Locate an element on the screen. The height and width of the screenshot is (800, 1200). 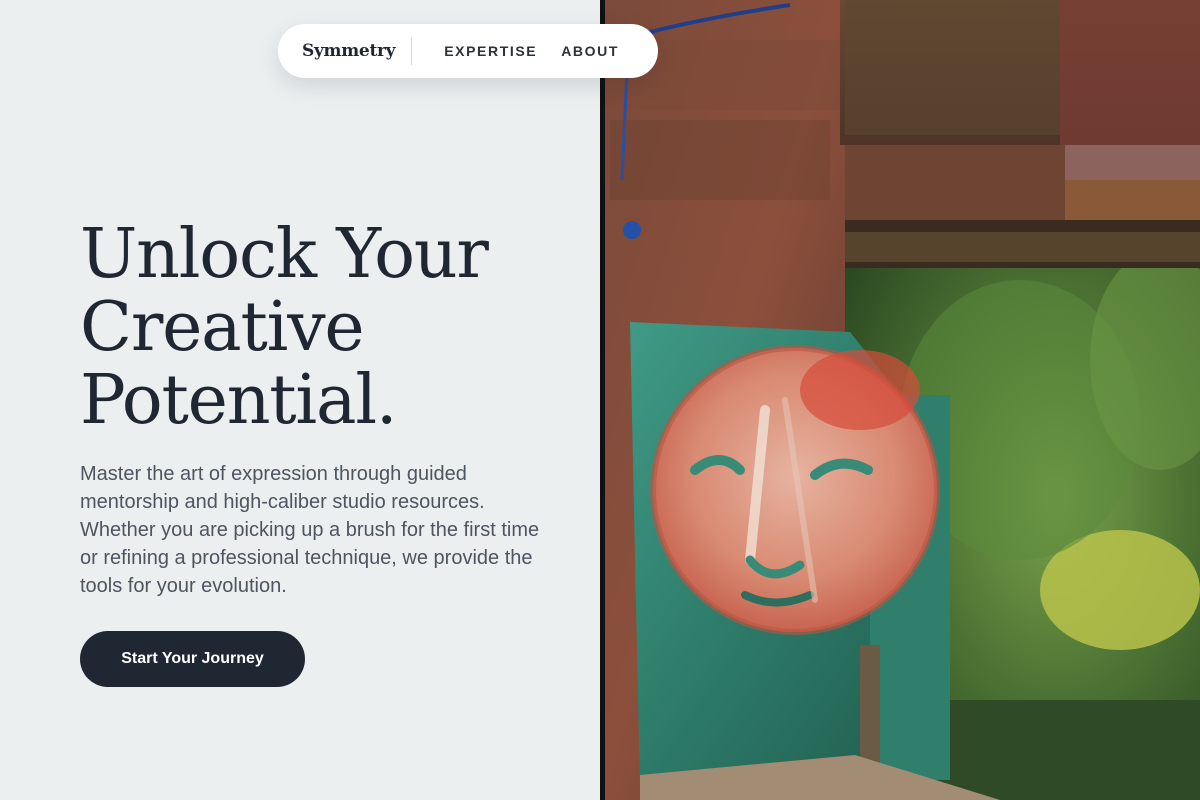
top-nav: Symmetry EXPERTISE ABOUT is located at coordinates (468, 51).